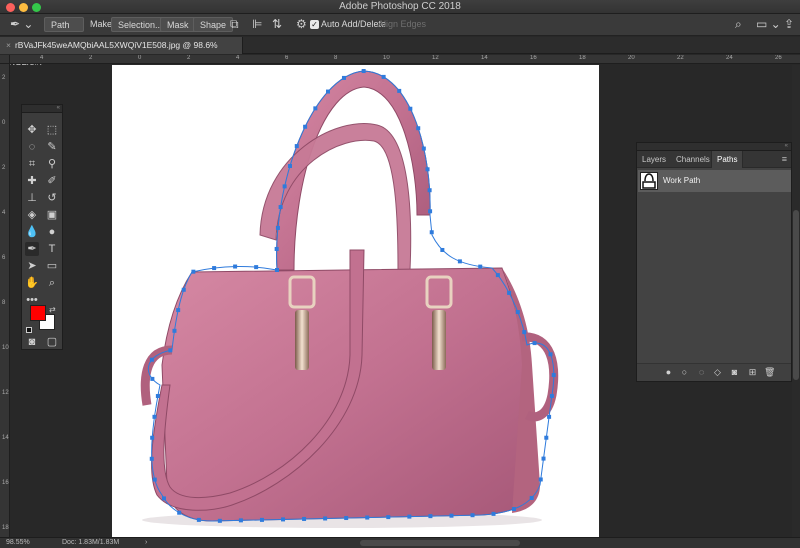  What do you see at coordinates (213, 24) in the screenshot?
I see `make-shape-button: Shape` at bounding box center [213, 24].